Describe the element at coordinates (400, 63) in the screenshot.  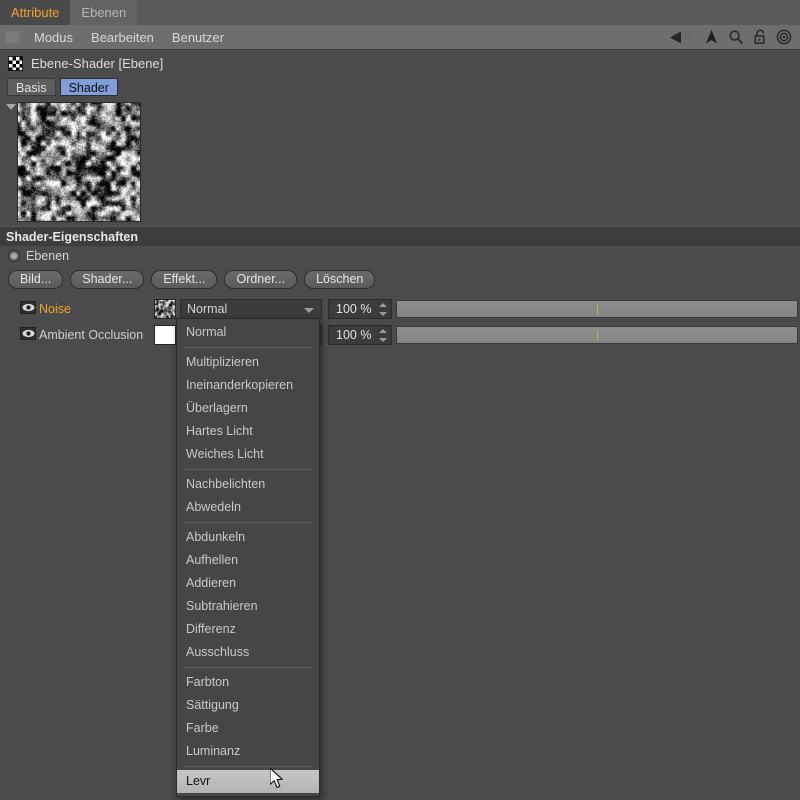
I see `object-header: Ebene-Shader [Ebene]` at that location.